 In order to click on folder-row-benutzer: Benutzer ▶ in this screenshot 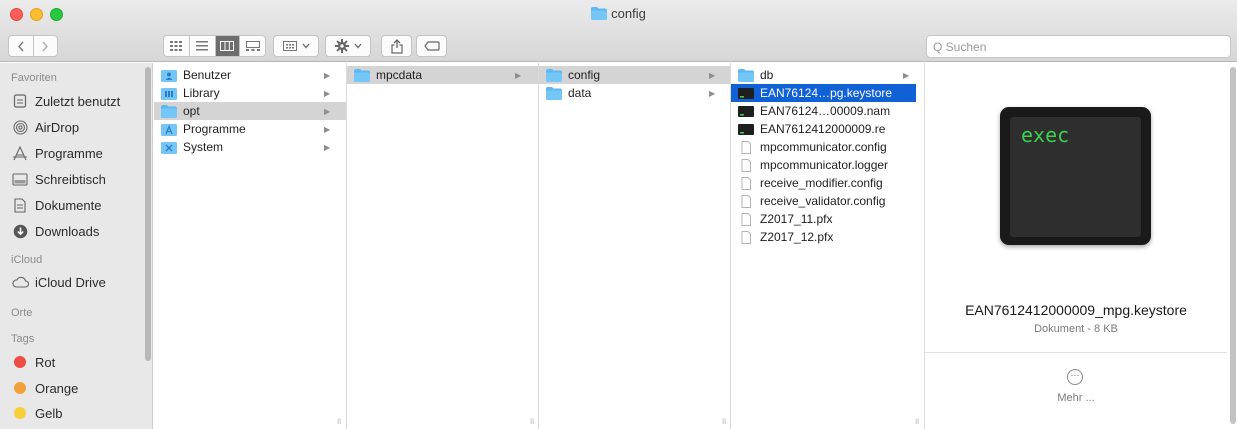, I will do `click(250, 75)`.